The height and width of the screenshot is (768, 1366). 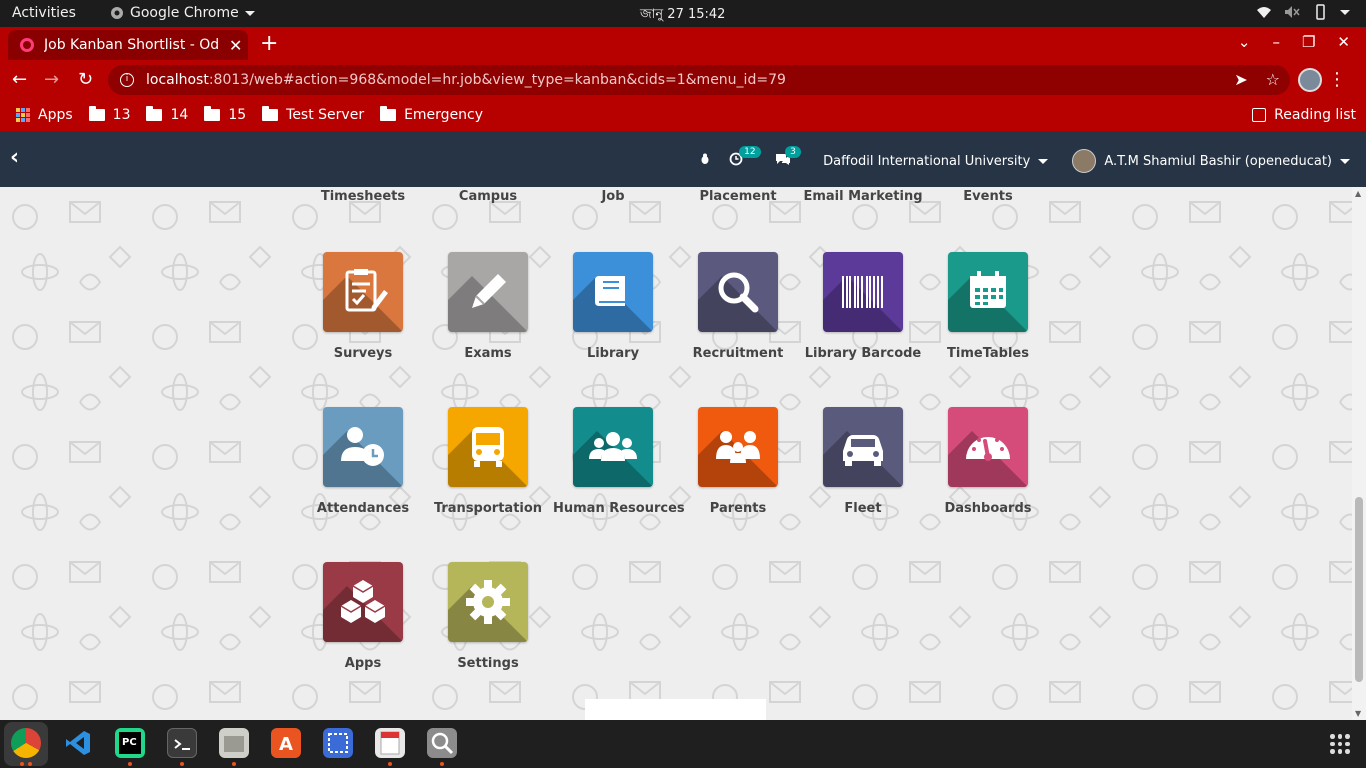 I want to click on new-tab-button: +, so click(x=269, y=43).